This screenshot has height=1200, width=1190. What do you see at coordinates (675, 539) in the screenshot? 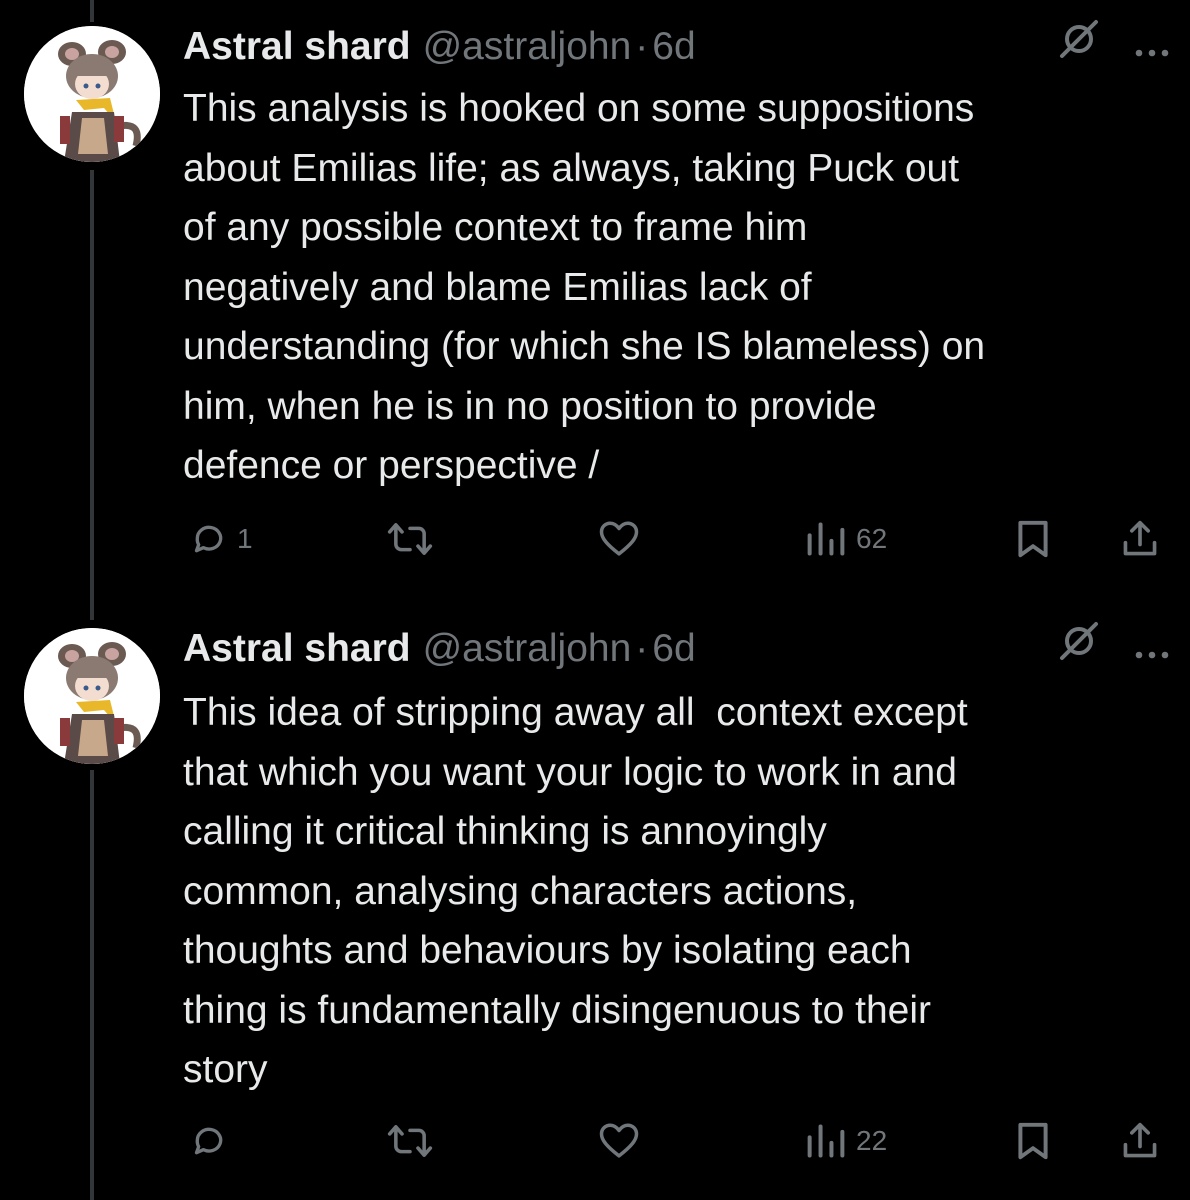
I see `tweet-actions: 1 62` at bounding box center [675, 539].